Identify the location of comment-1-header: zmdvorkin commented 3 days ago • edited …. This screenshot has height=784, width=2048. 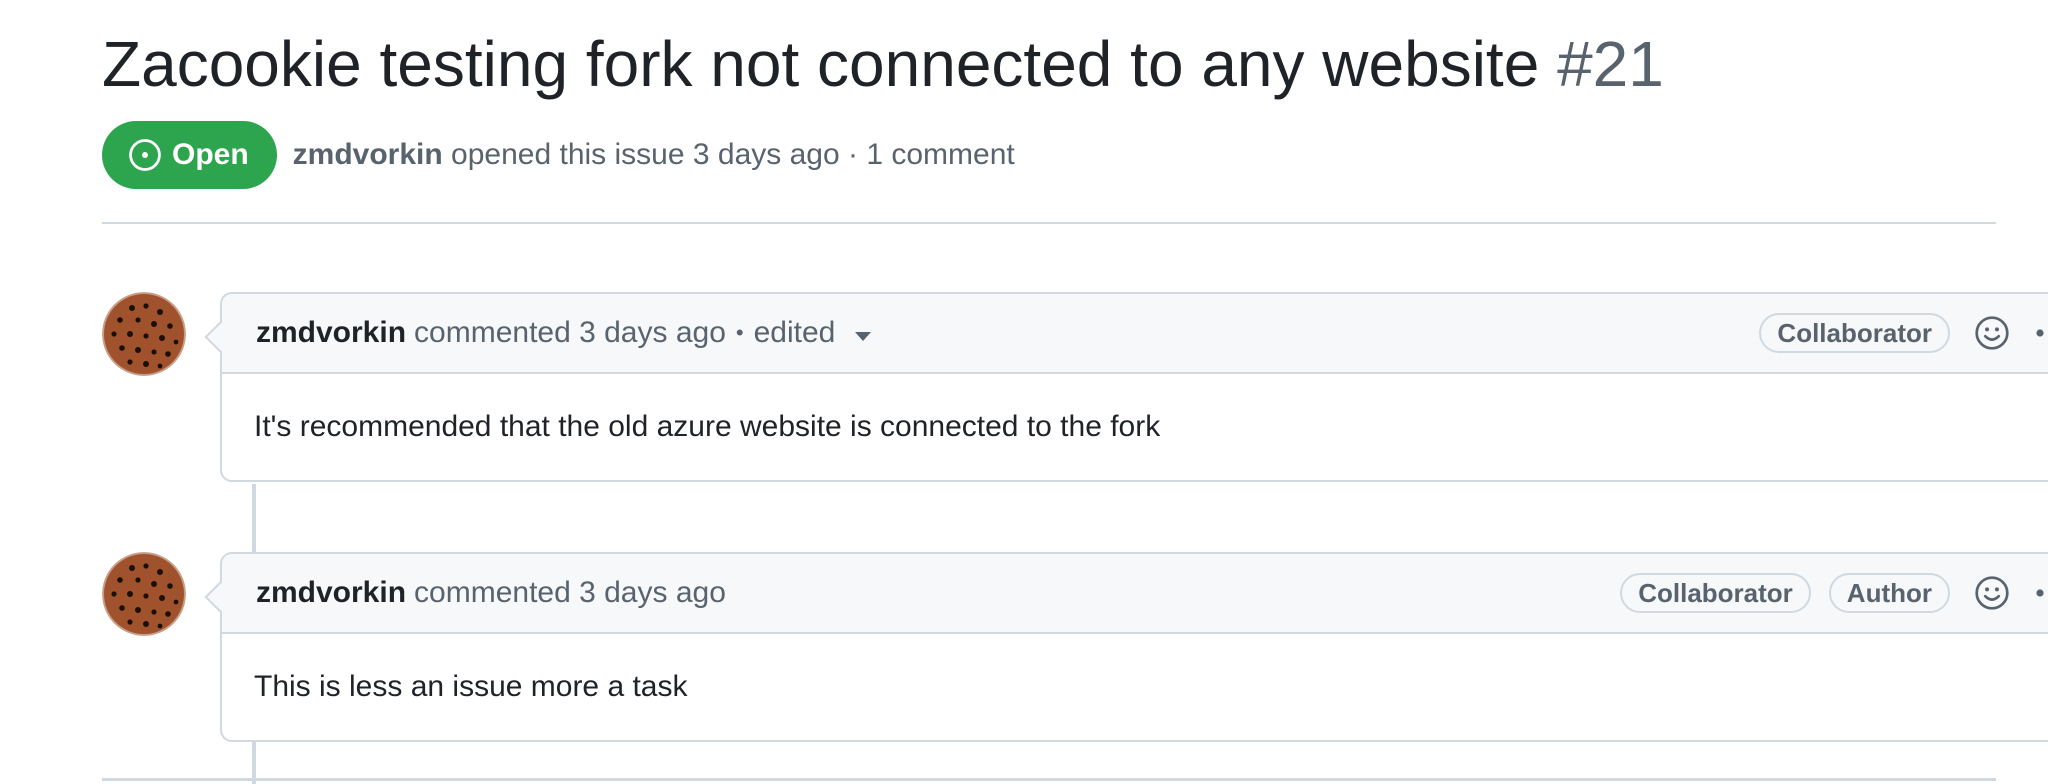
(1135, 334).